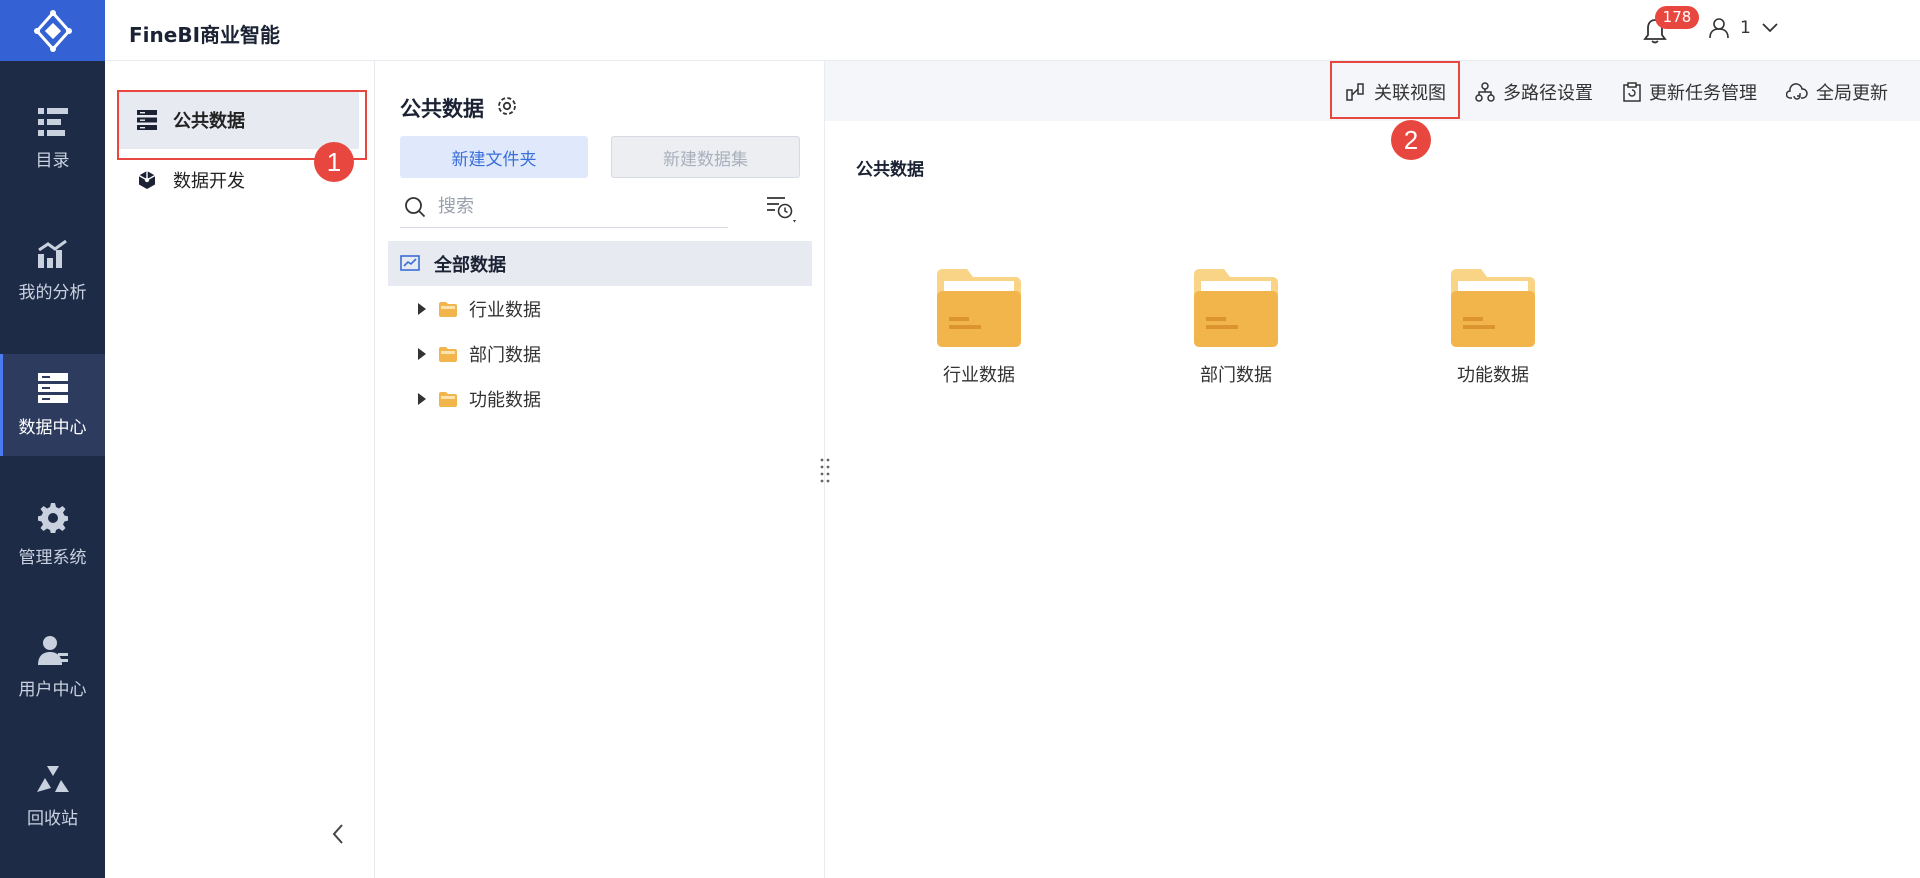 Image resolution: width=1920 pixels, height=878 pixels. I want to click on tree-root-label: 全部数据, so click(470, 265).